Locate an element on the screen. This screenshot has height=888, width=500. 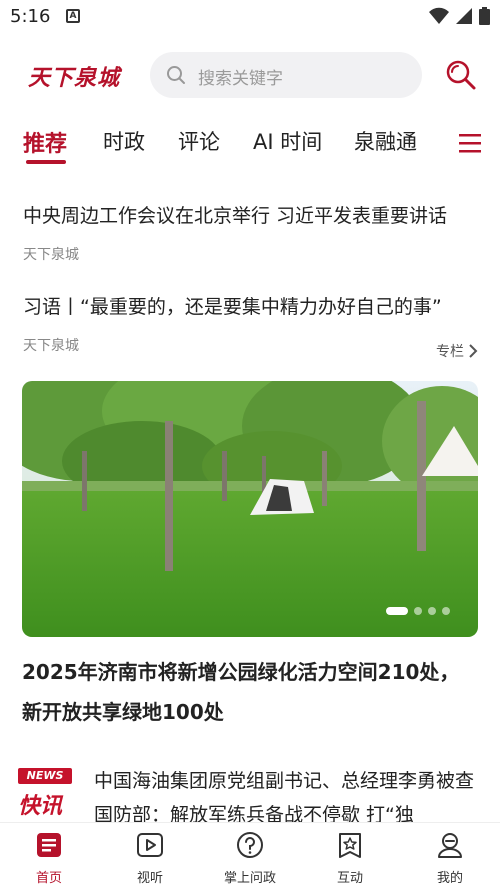
play-icon is located at coordinates (150, 845).